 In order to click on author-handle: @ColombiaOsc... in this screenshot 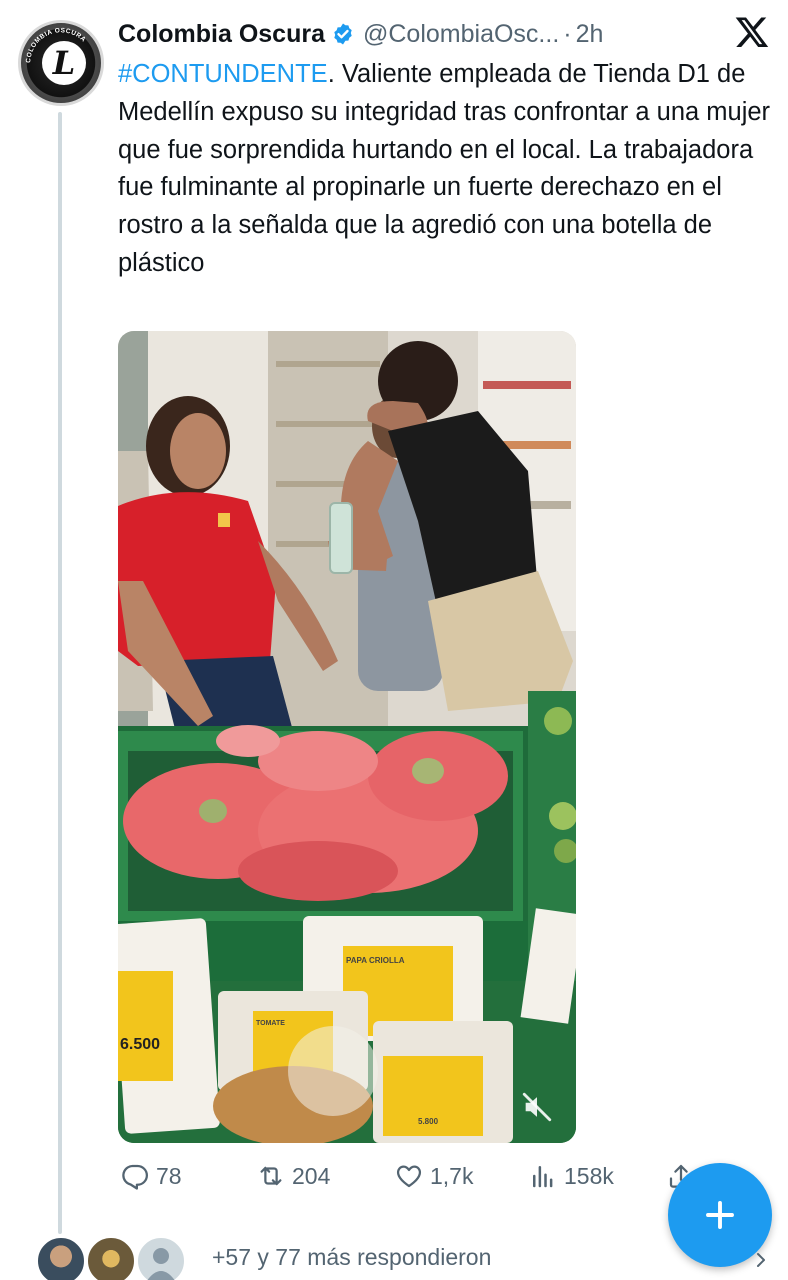, I will do `click(461, 34)`.